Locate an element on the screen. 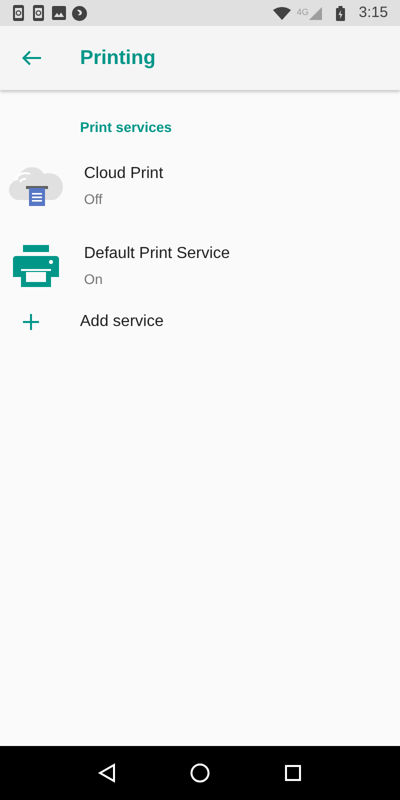 This screenshot has width=400, height=800. printer-icon is located at coordinates (36, 266).